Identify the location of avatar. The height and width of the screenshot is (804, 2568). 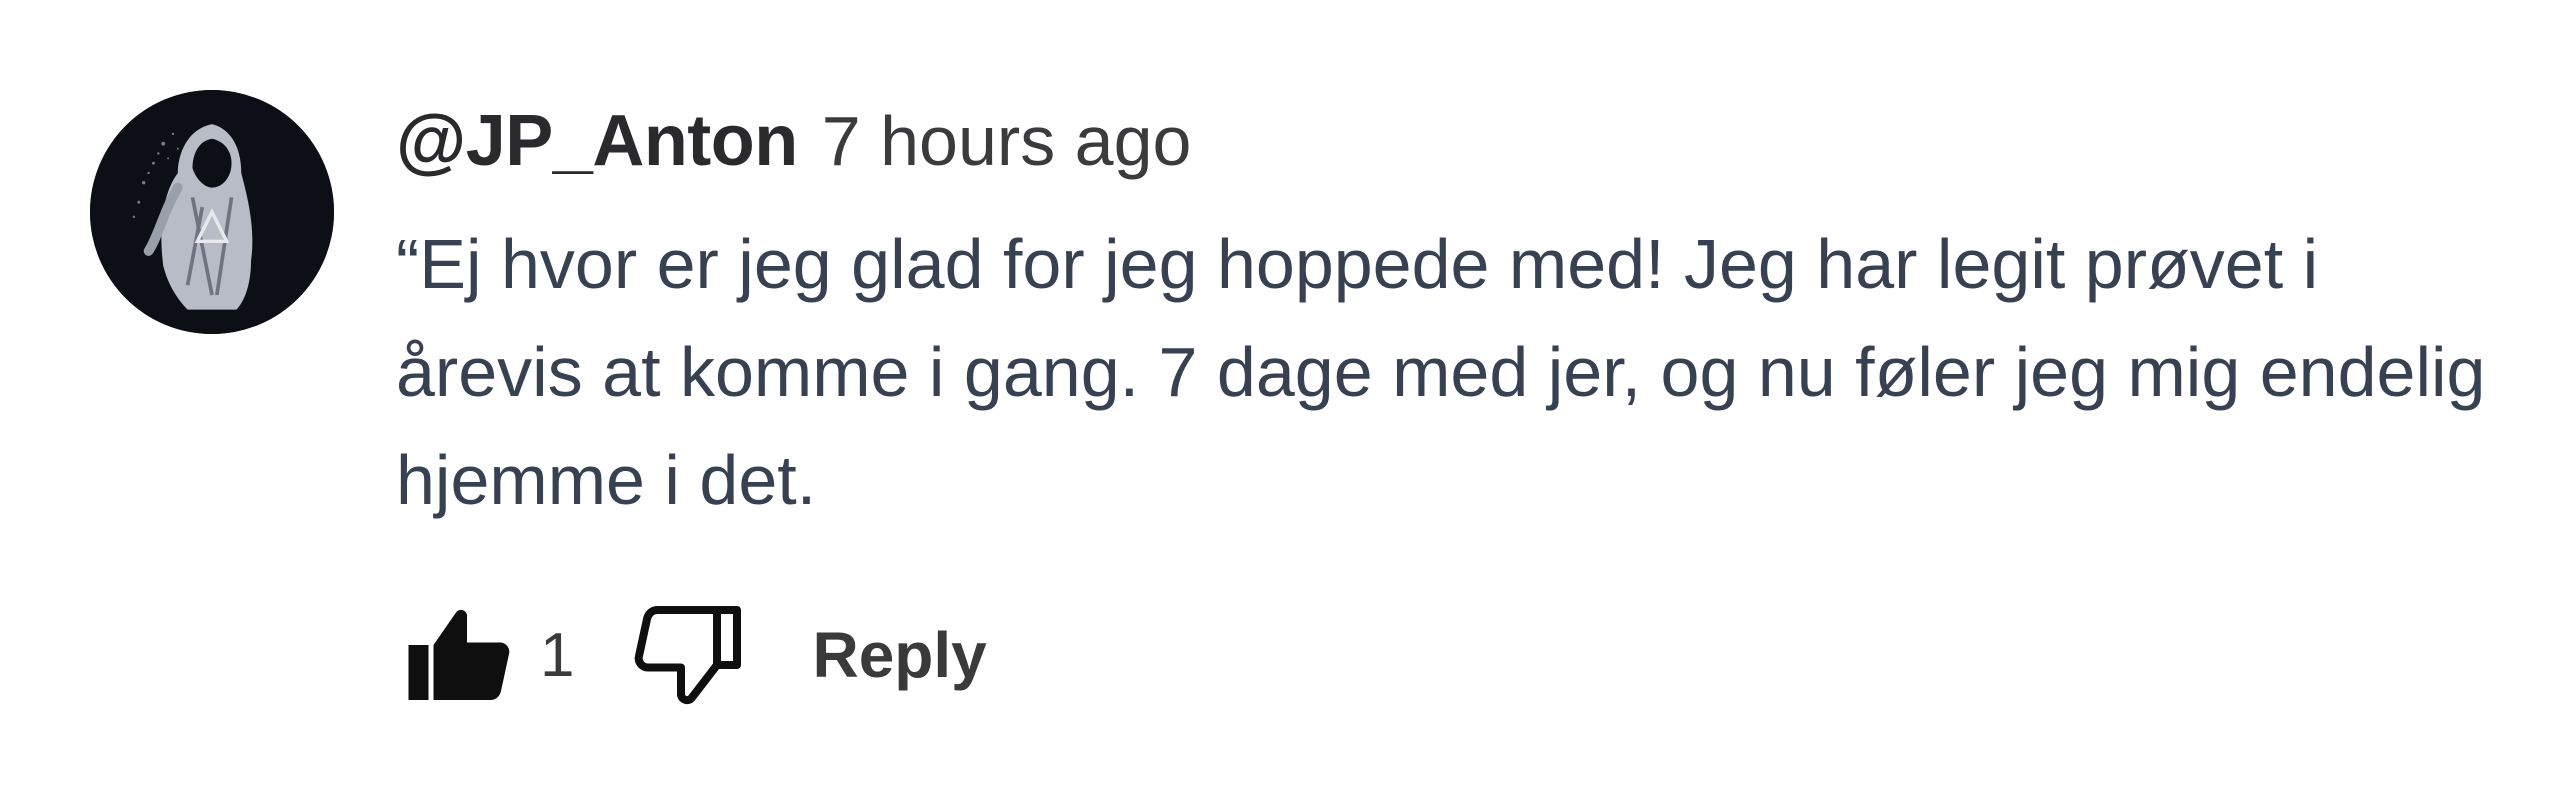
(212, 212).